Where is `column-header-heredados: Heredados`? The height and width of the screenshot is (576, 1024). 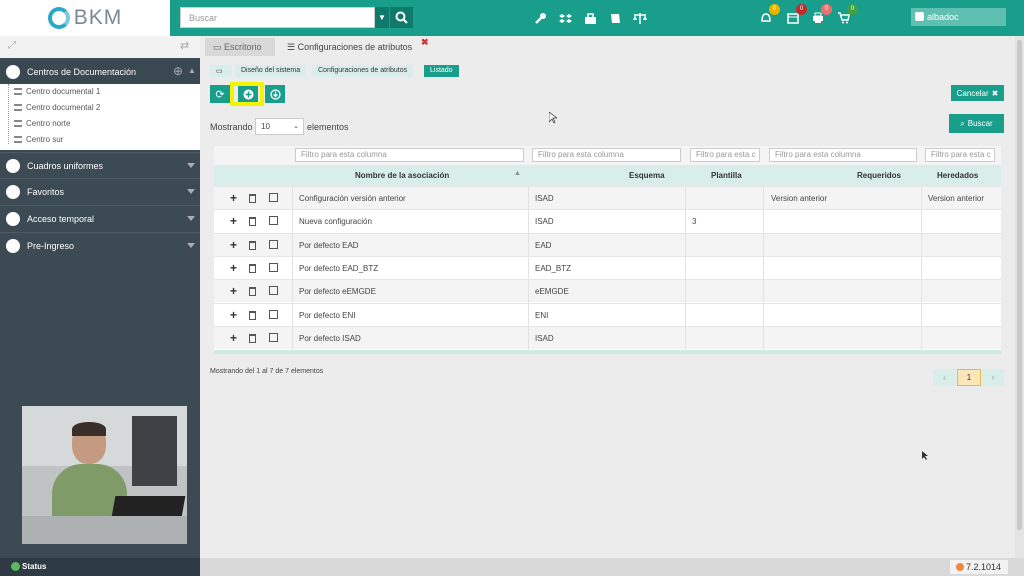
column-header-heredados: Heredados is located at coordinates (957, 175).